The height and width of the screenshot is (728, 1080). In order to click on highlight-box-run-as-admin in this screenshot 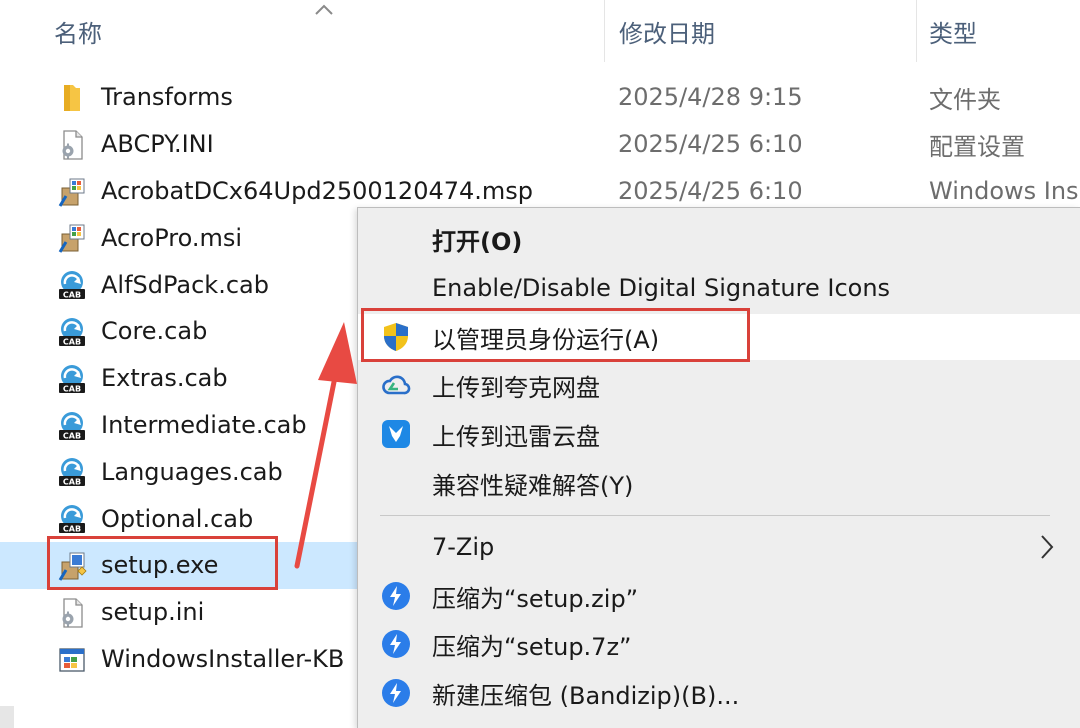, I will do `click(555, 335)`.